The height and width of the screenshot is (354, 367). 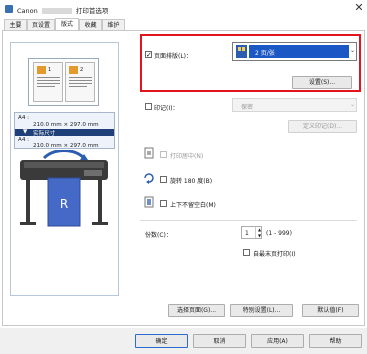 I want to click on stamp-checkbox, so click(x=148, y=106).